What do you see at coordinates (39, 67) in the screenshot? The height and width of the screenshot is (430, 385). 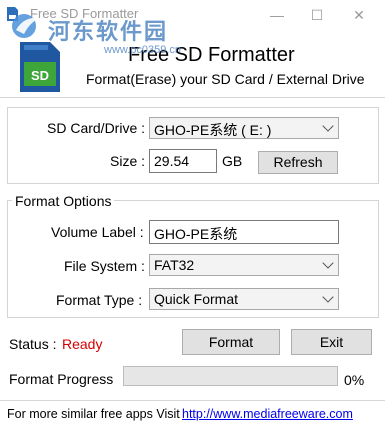 I see `sd-card-icon: SD` at bounding box center [39, 67].